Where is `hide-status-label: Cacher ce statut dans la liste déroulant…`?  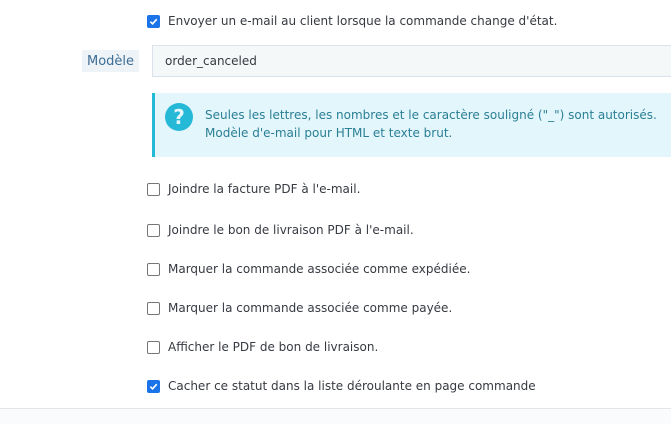
hide-status-label: Cacher ce statut dans la liste déroulant… is located at coordinates (352, 386).